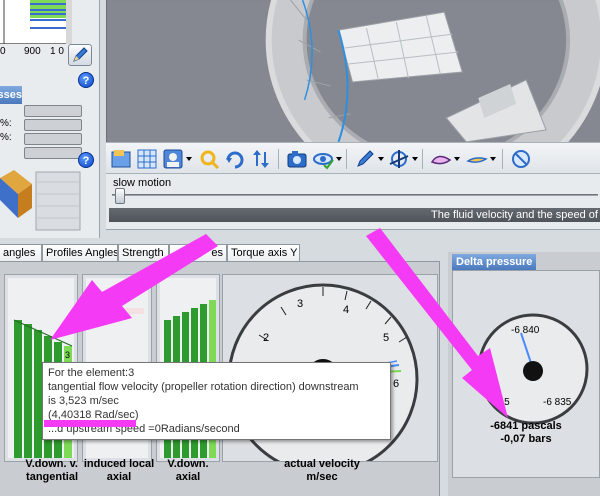  What do you see at coordinates (188, 464) in the screenshot?
I see `downstream-axial-chart-label-line: V.down.` at bounding box center [188, 464].